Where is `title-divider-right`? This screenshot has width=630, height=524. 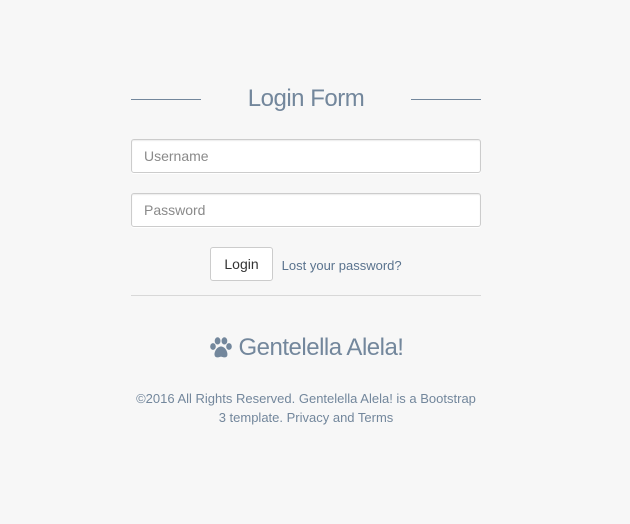 title-divider-right is located at coordinates (446, 99).